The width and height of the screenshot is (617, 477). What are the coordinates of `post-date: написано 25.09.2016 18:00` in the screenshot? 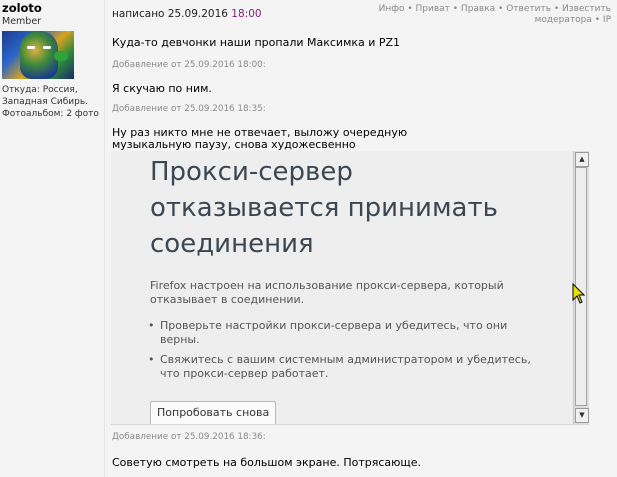 It's located at (187, 14).